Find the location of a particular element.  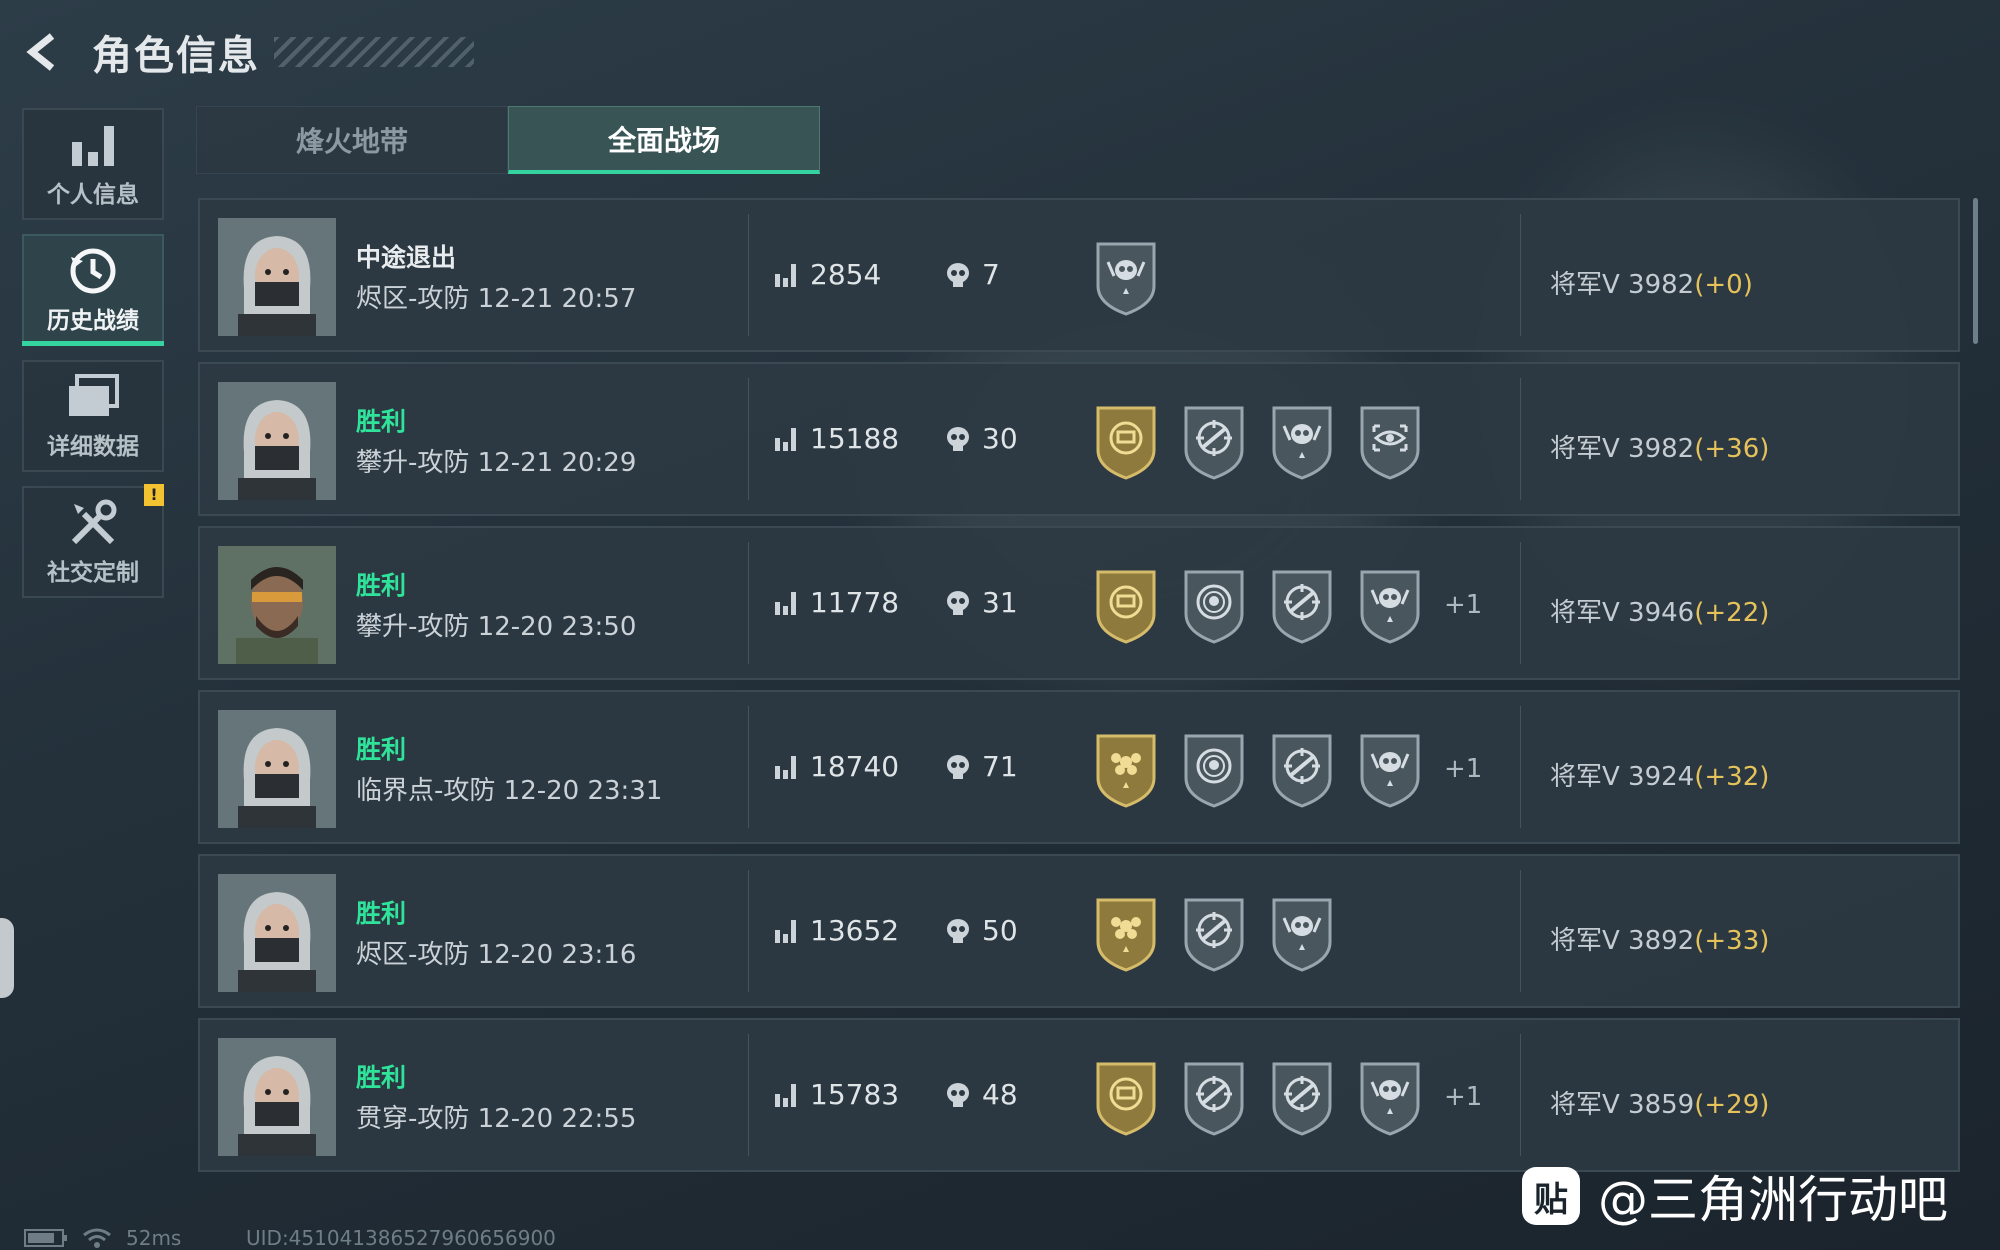

map-mode-time: 临界点-攻防 12-20 23:31 is located at coordinates (509, 791).